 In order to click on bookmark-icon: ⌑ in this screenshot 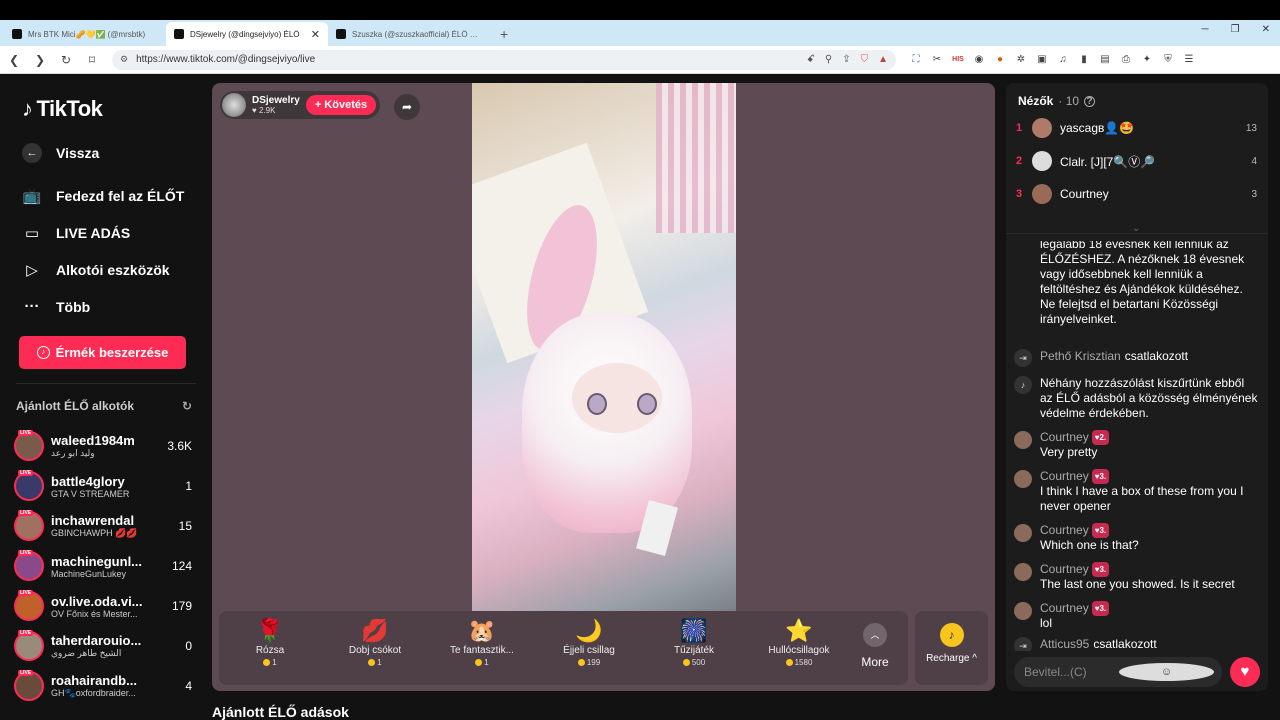, I will do `click(92, 60)`.